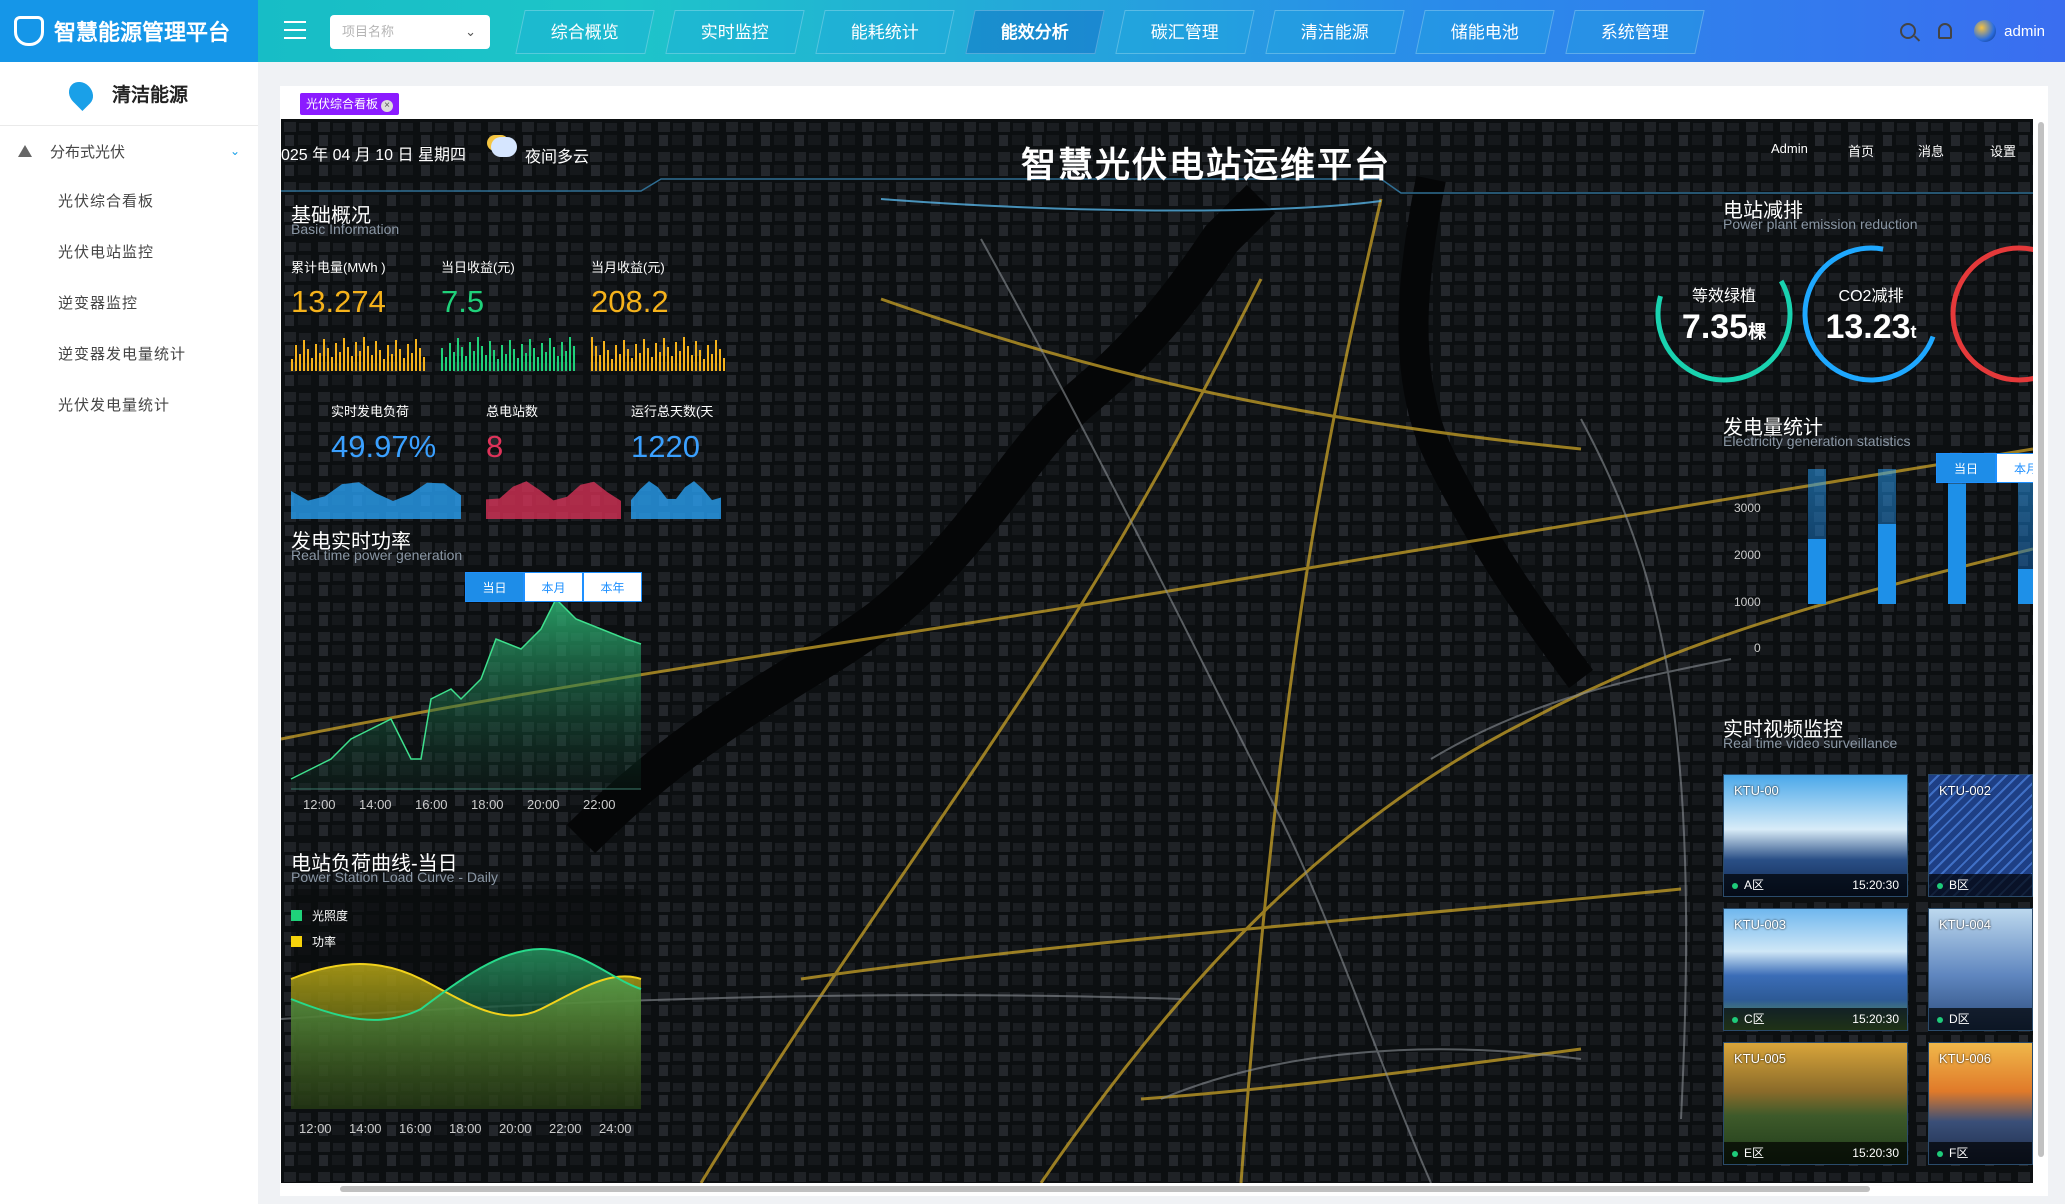 This screenshot has width=2065, height=1204. I want to click on project-select: 项目名称 ⌄, so click(410, 32).